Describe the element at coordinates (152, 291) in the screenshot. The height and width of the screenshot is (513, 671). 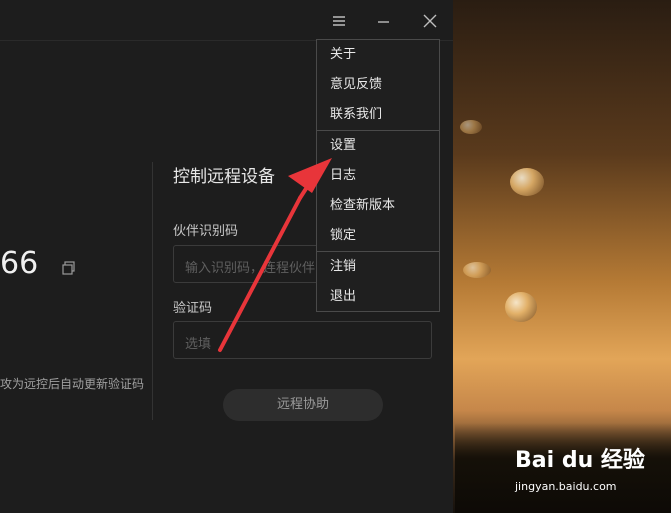
I see `divider` at that location.